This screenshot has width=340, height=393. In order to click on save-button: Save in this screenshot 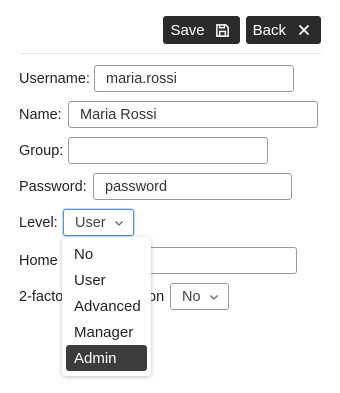, I will do `click(201, 30)`.